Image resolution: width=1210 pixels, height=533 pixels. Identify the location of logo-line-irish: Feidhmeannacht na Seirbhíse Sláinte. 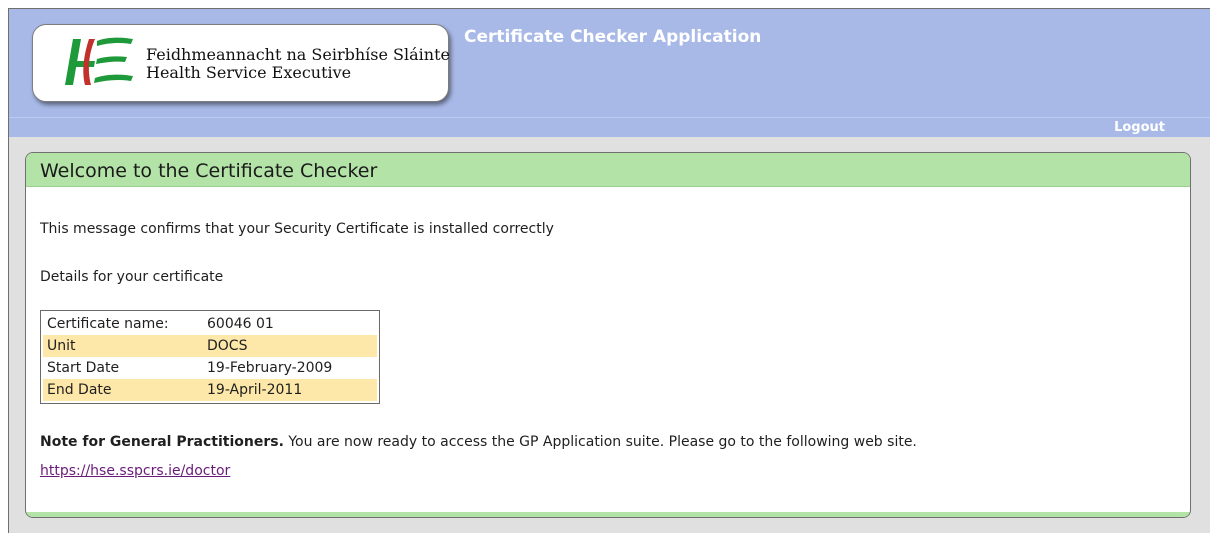
(298, 54).